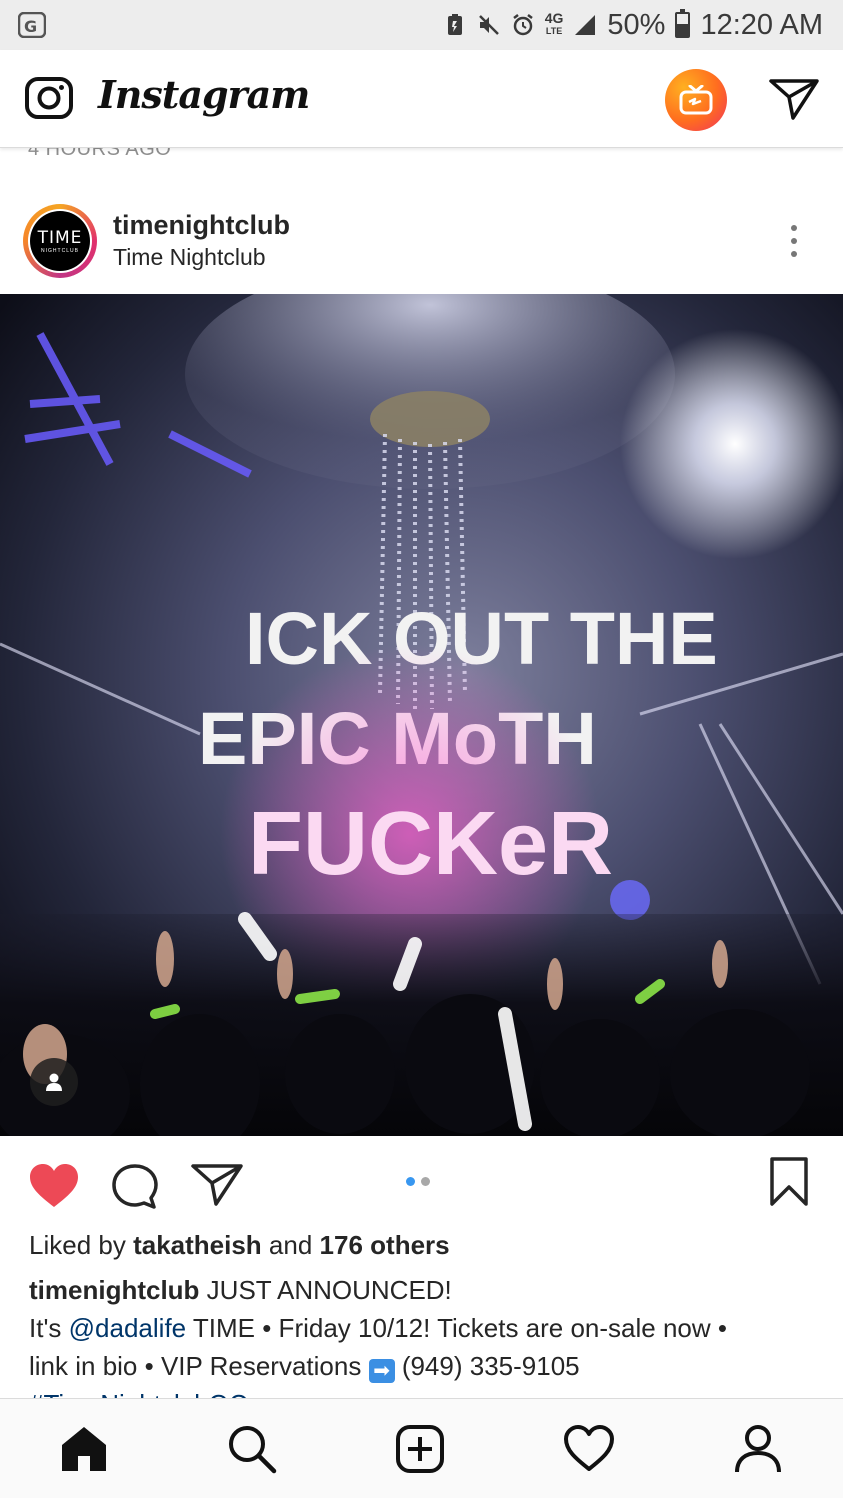 Image resolution: width=843 pixels, height=1498 pixels. What do you see at coordinates (430, 844) in the screenshot?
I see `screen-text-line3: FUCKeR` at bounding box center [430, 844].